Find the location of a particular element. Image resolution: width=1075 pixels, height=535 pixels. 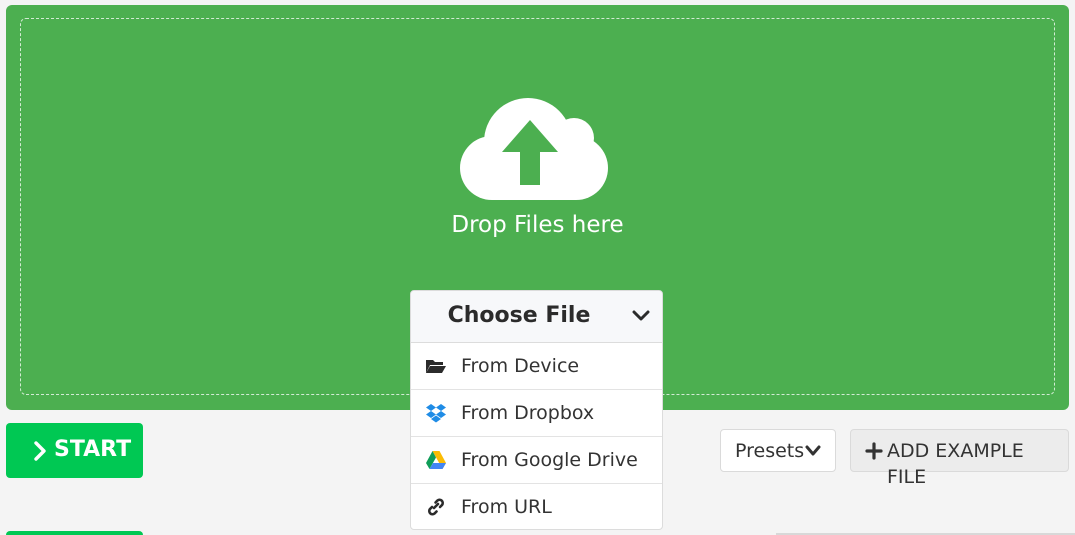

google-drive-icon is located at coordinates (436, 460).